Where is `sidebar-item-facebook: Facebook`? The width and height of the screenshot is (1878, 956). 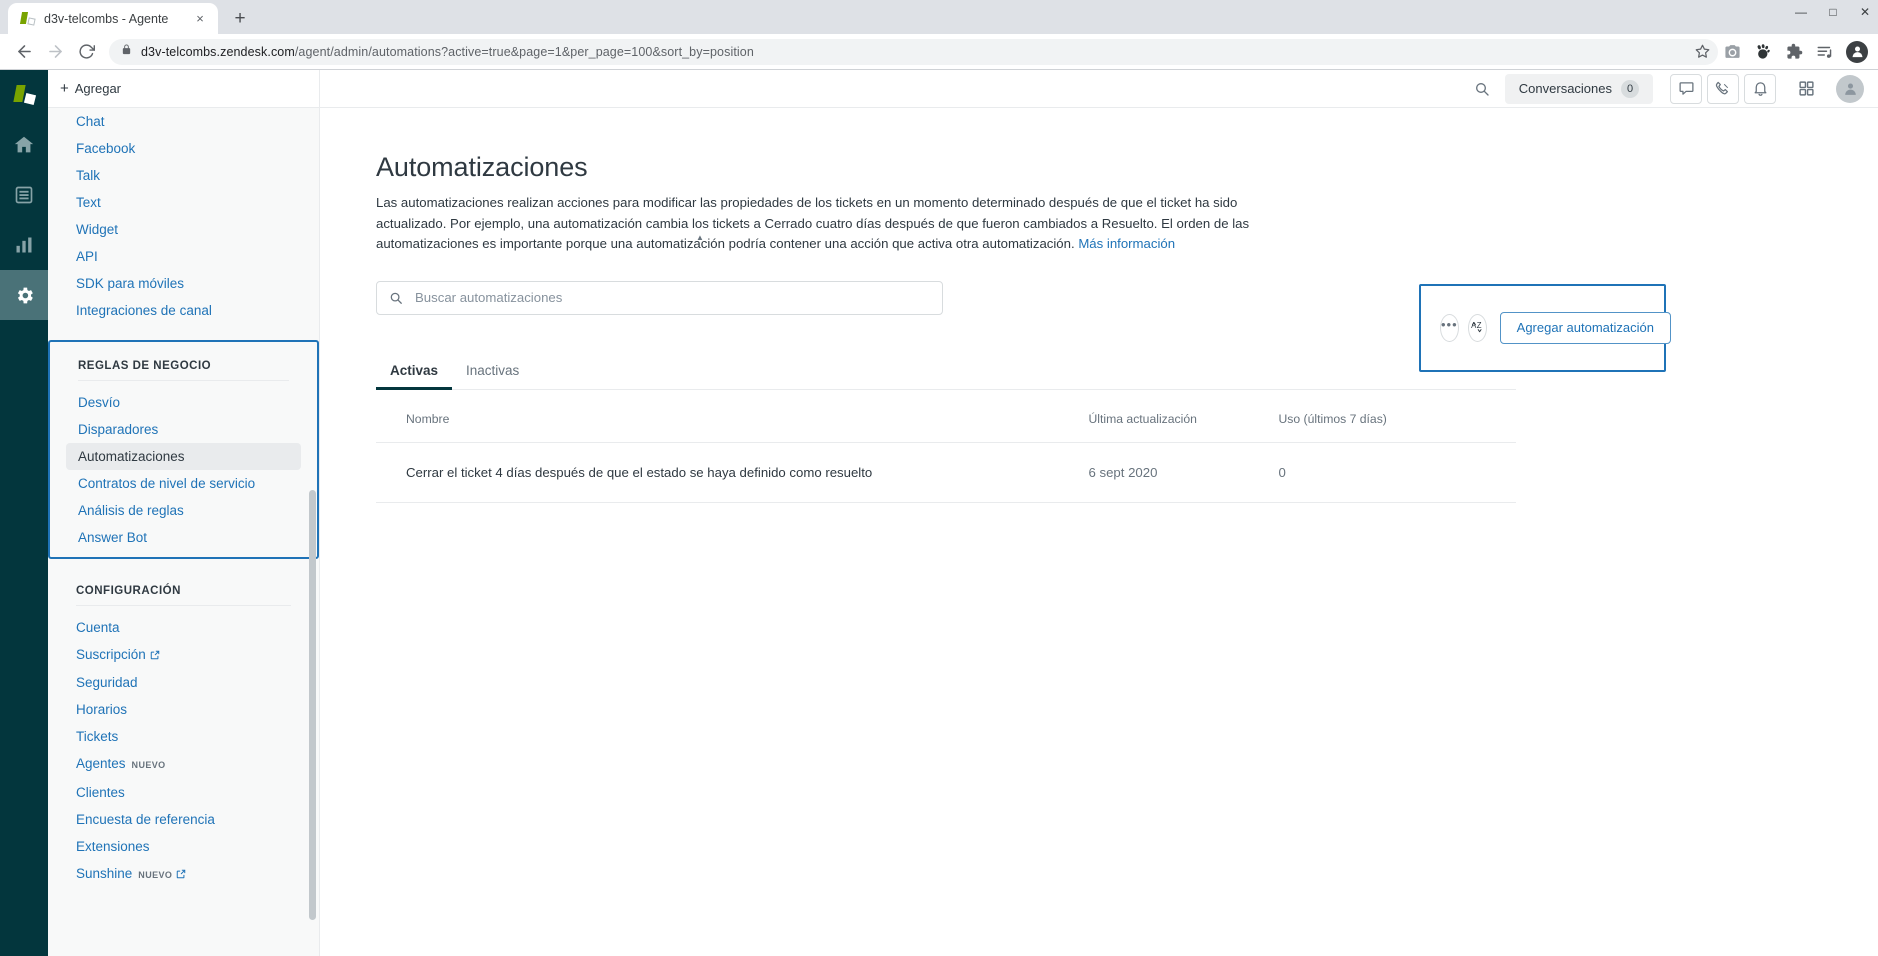
sidebar-item-facebook: Facebook is located at coordinates (183, 148).